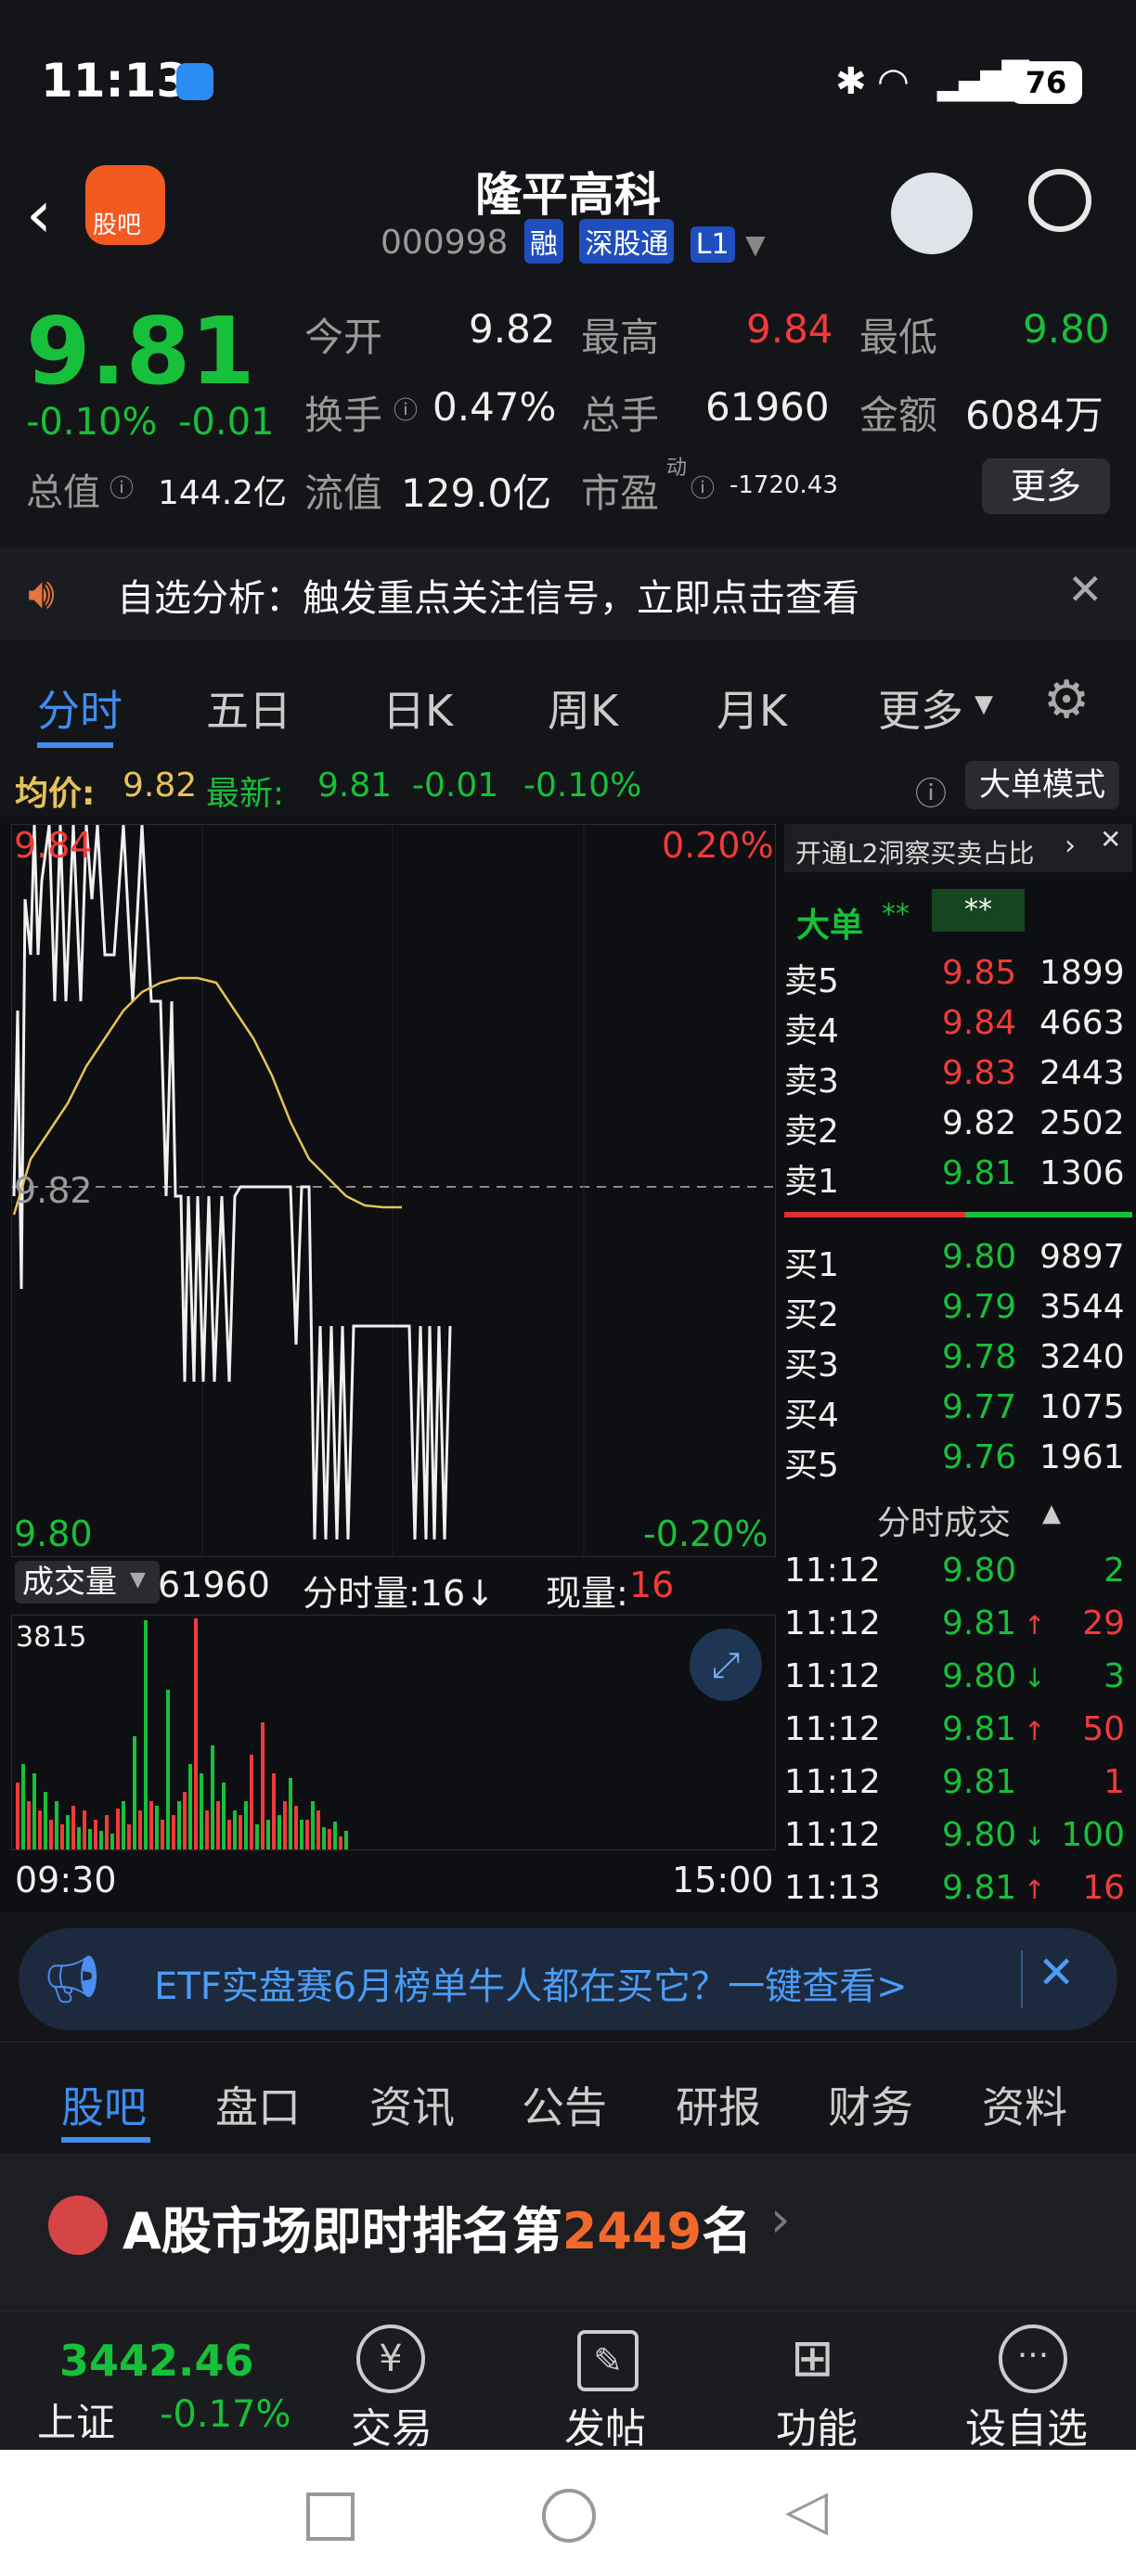  I want to click on trade-row: 11:13 9.81 ↑ 16, so click(954, 1888).